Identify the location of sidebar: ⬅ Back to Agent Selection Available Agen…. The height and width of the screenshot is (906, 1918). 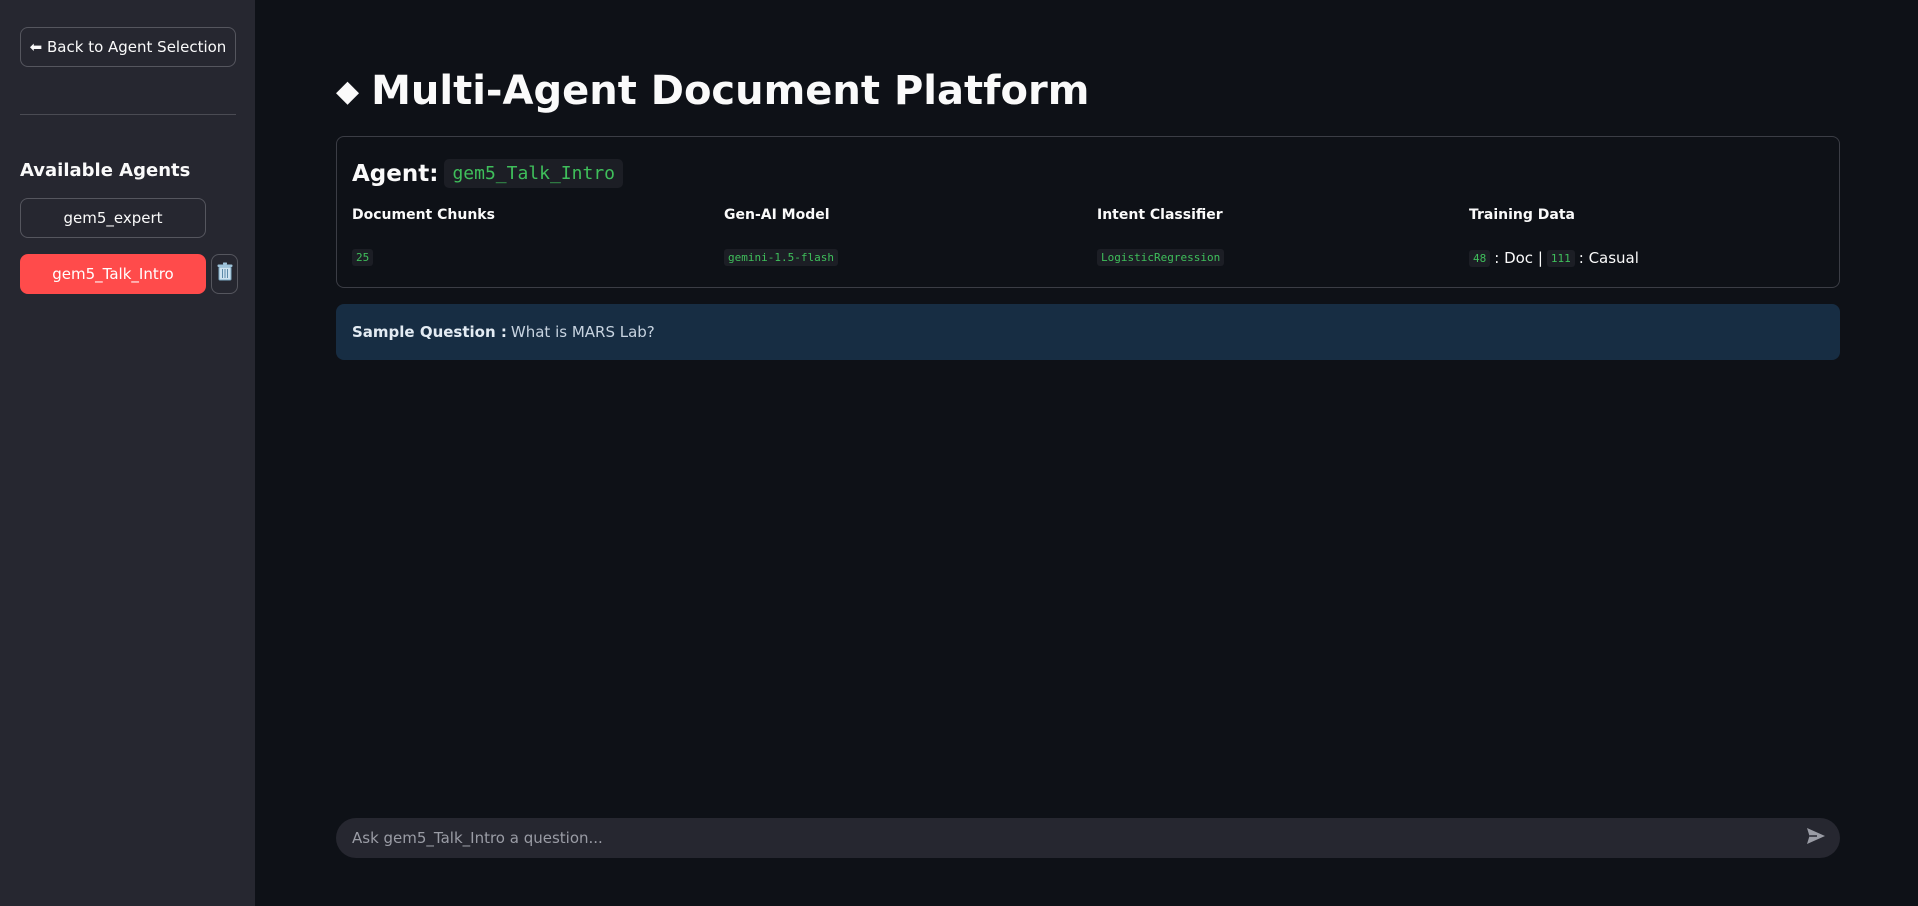
(127, 453).